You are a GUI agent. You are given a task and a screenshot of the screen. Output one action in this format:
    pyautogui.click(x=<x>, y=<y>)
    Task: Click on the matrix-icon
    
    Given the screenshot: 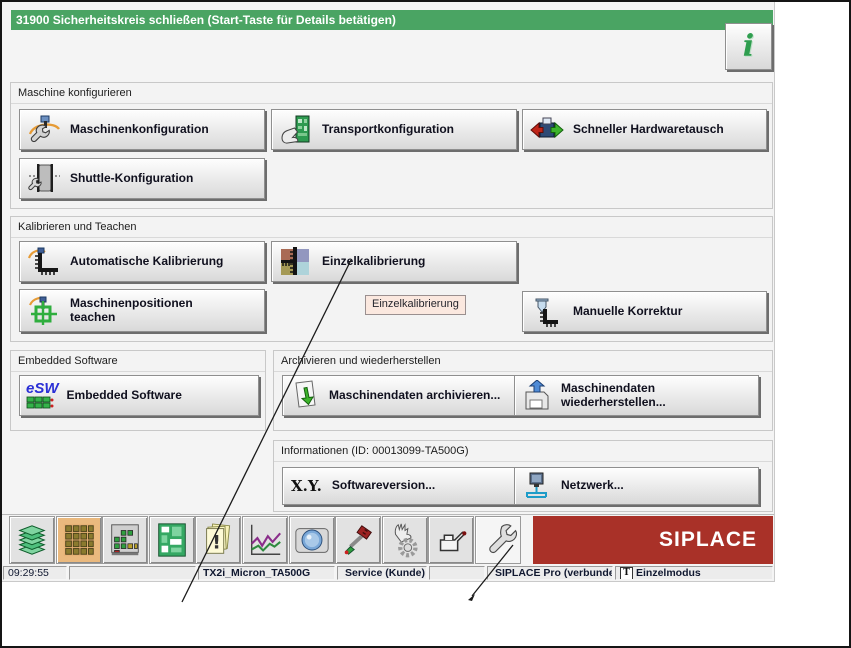 What is the action you would take?
    pyautogui.click(x=79, y=540)
    